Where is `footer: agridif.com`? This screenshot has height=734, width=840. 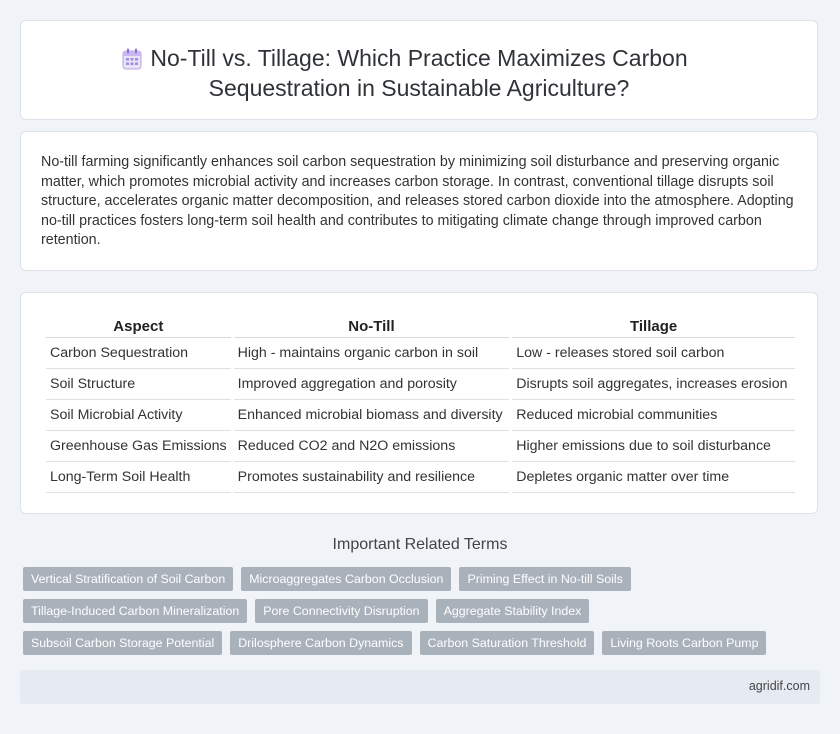 footer: agridif.com is located at coordinates (420, 687).